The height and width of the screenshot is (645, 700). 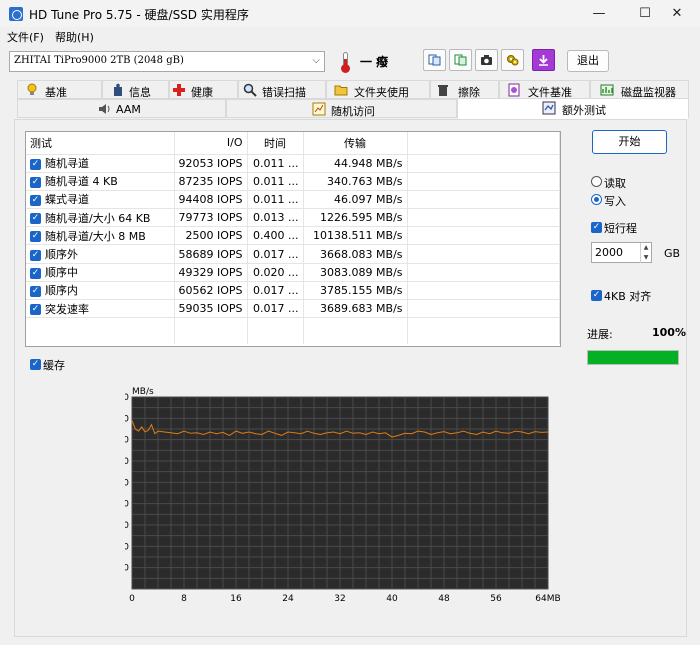 What do you see at coordinates (672, 253) in the screenshot?
I see `short-stroke-unit: GB` at bounding box center [672, 253].